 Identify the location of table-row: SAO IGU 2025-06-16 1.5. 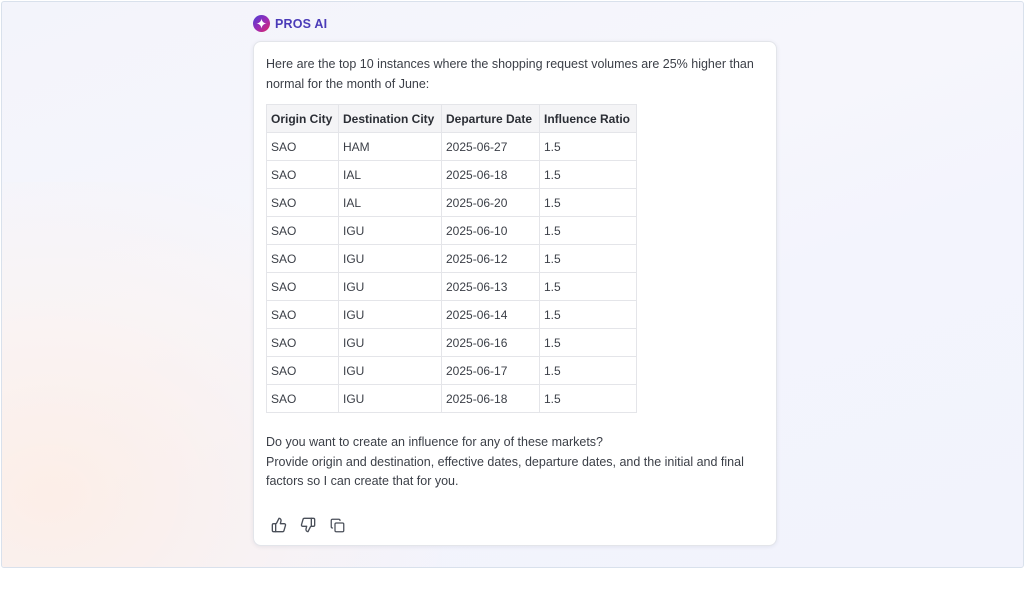
(451, 342).